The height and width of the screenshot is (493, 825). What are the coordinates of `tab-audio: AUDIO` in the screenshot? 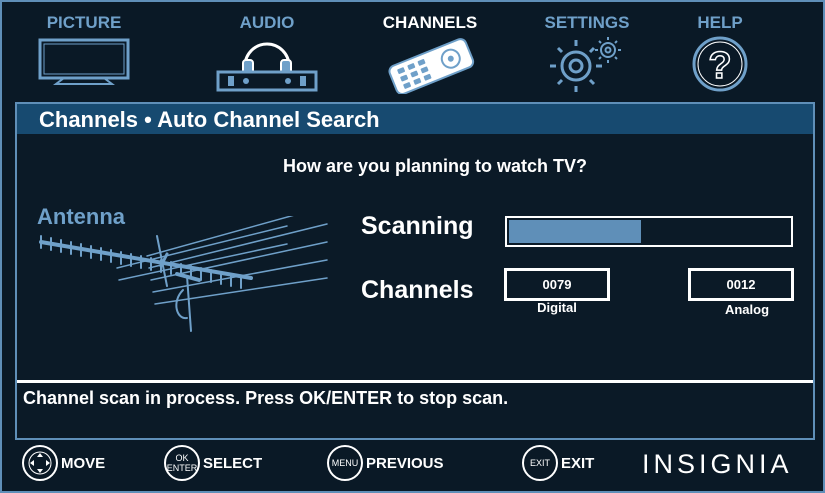 It's located at (267, 52).